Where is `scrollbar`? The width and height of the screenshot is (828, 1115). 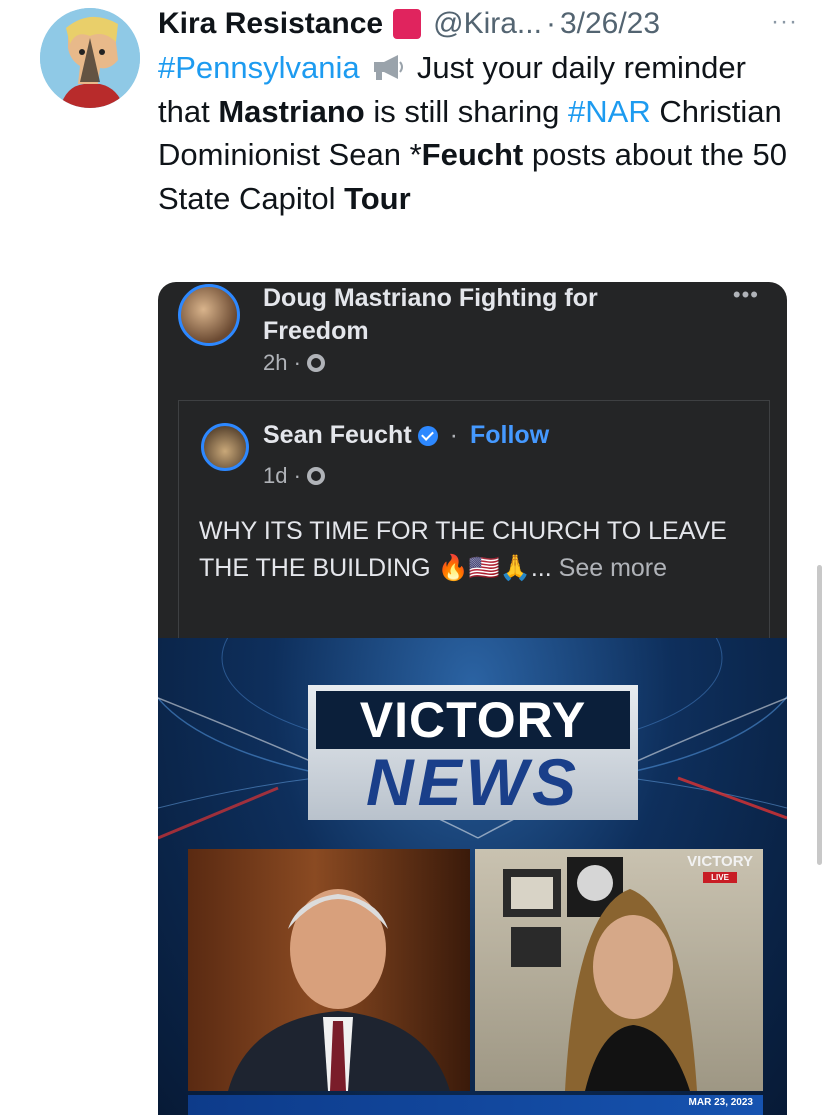
scrollbar is located at coordinates (819, 715).